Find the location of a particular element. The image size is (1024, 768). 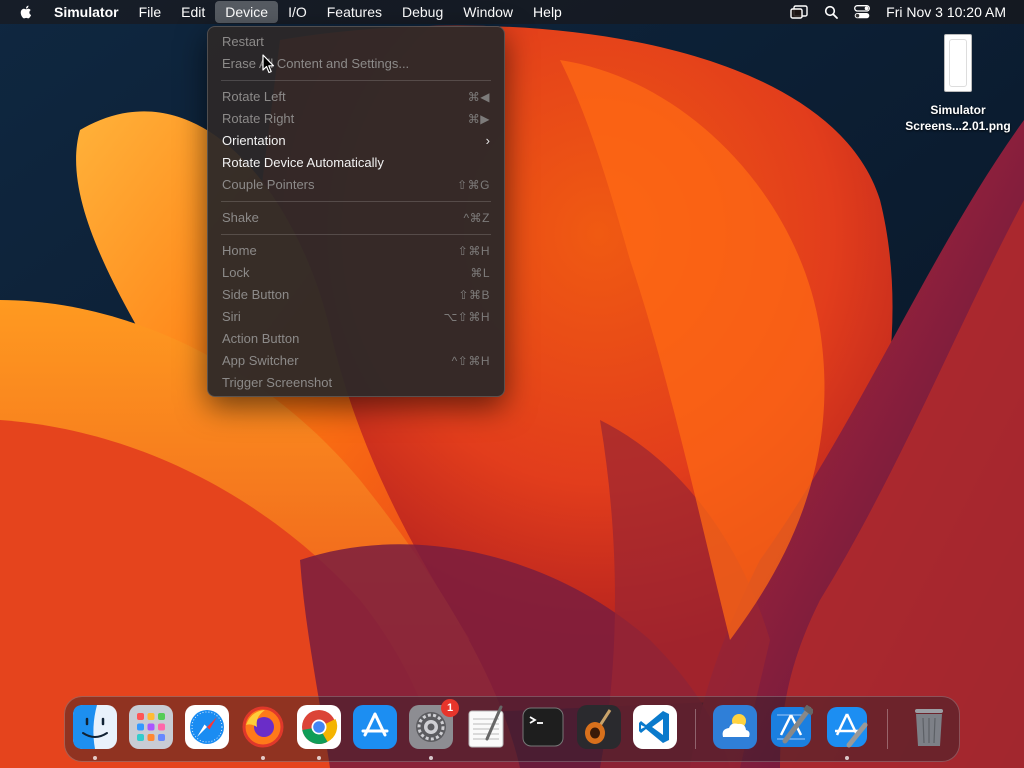

menu-item-action-button: Action Button is located at coordinates (356, 339).